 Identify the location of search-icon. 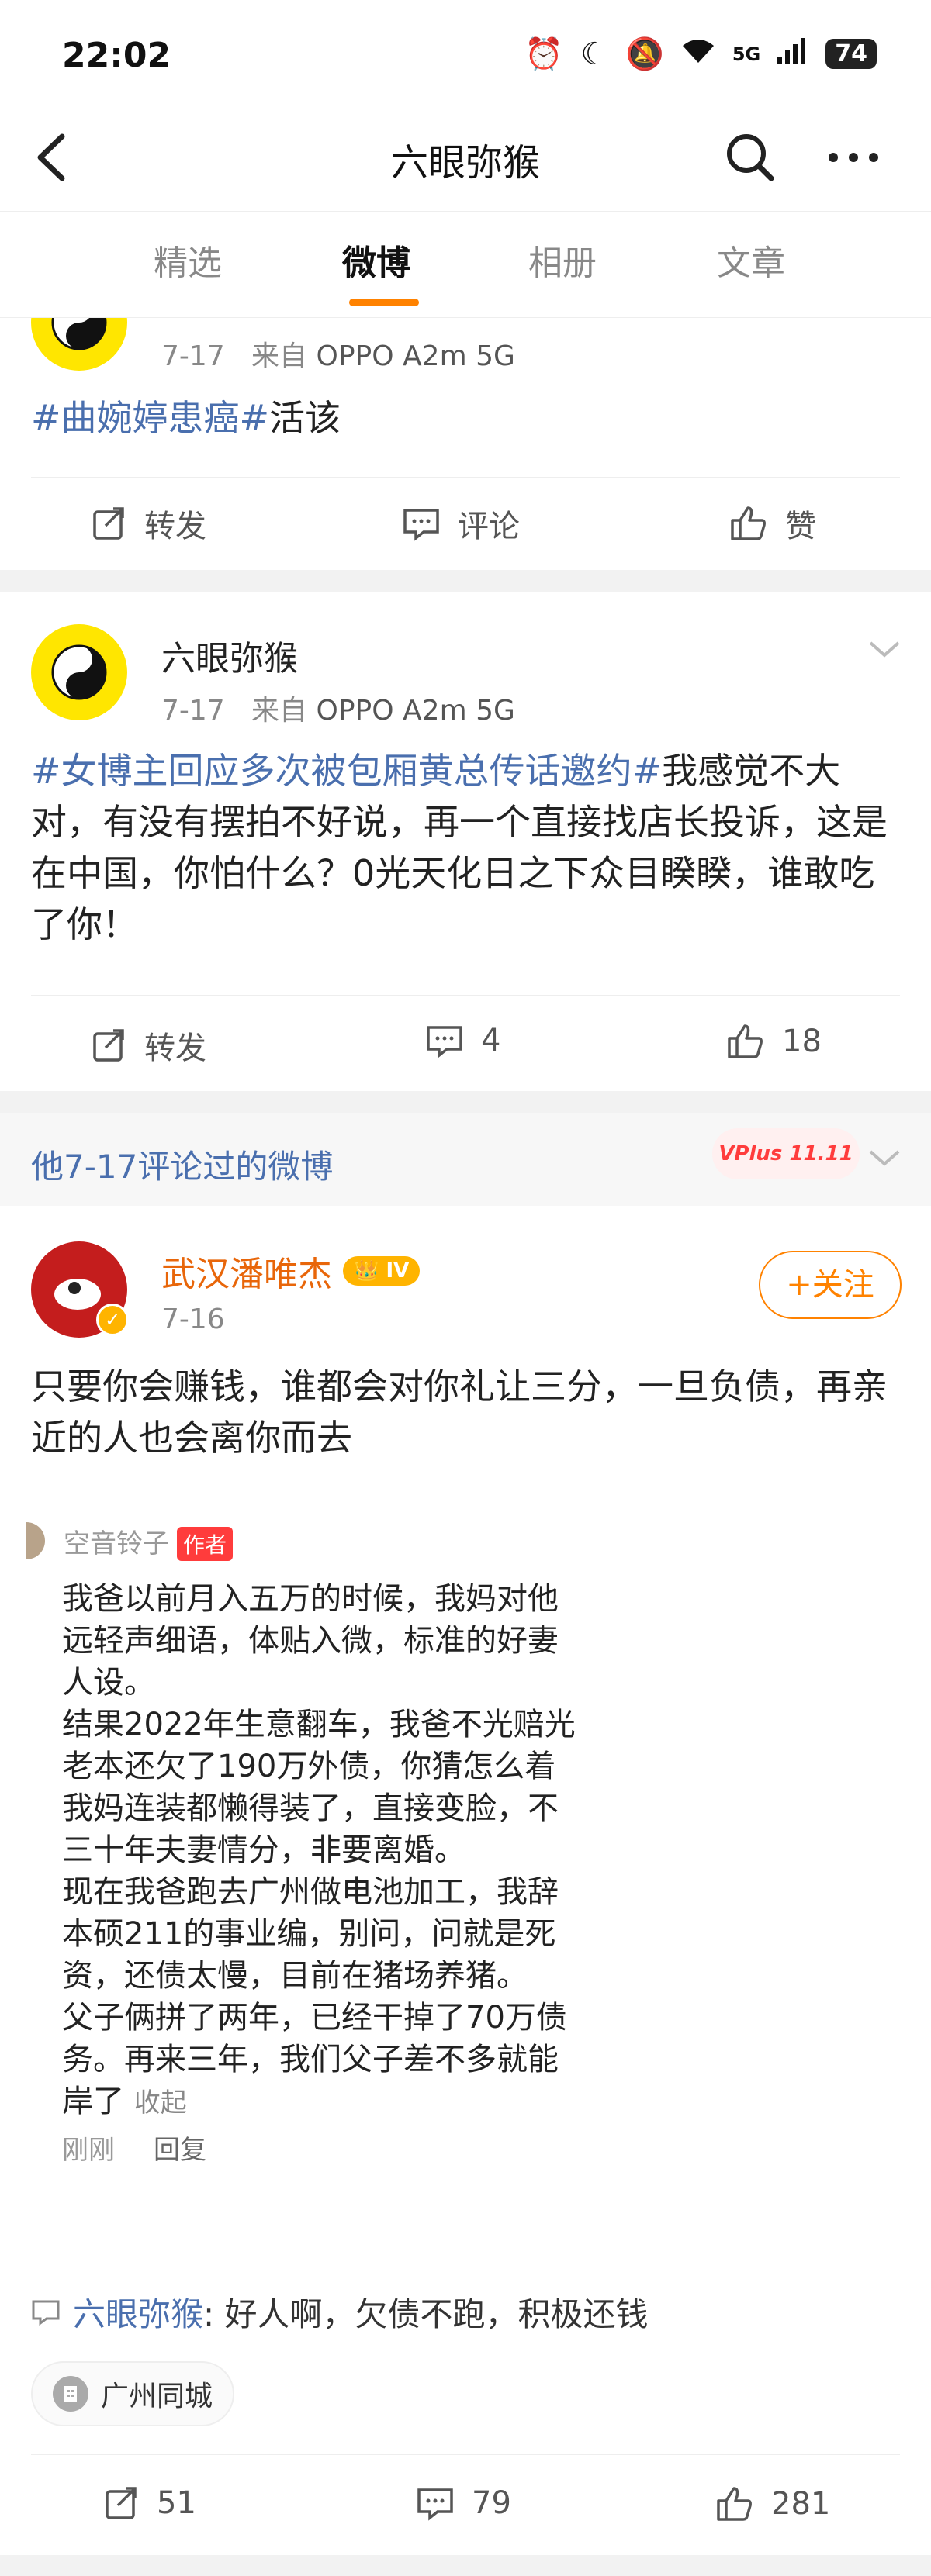
(751, 158).